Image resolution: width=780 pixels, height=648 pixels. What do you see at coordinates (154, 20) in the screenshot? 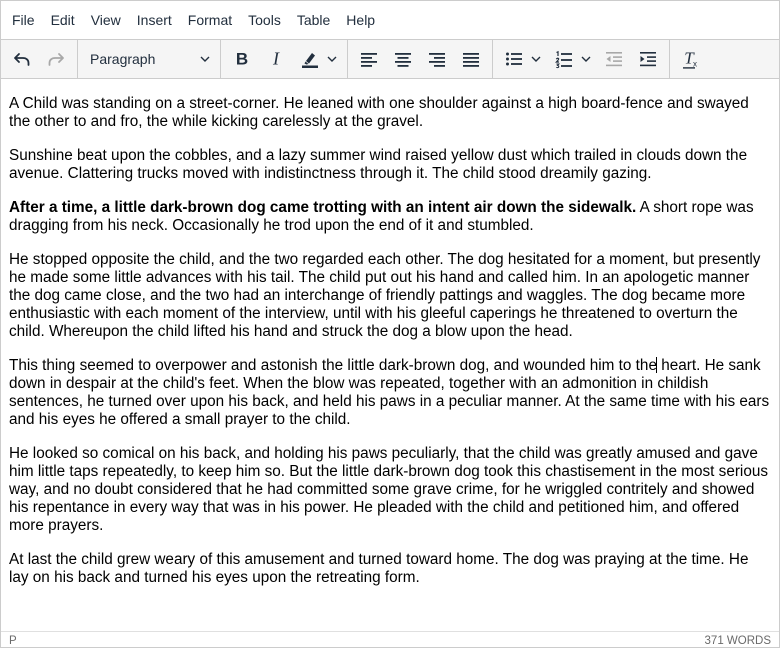
I see `menu-insert: Insert` at bounding box center [154, 20].